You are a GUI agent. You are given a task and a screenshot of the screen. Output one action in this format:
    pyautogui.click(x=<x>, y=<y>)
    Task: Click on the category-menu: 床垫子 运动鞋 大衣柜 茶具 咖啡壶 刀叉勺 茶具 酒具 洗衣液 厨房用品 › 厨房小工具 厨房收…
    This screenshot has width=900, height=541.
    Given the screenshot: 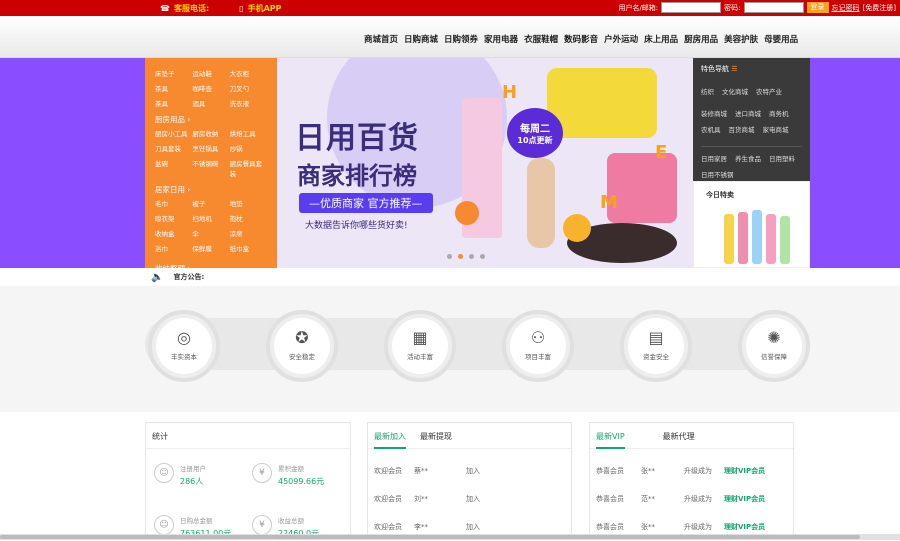 What is the action you would take?
    pyautogui.click(x=211, y=165)
    